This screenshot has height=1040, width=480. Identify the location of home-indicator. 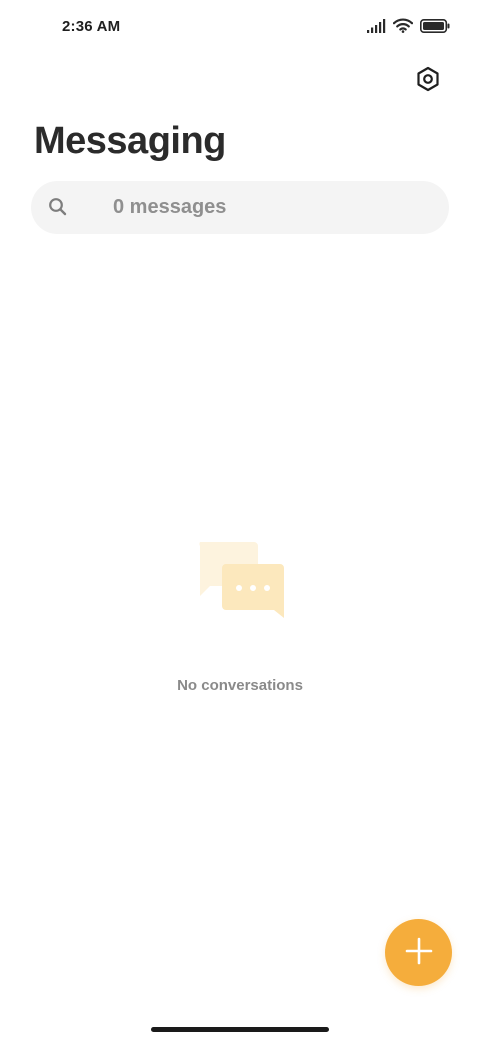
(240, 1029).